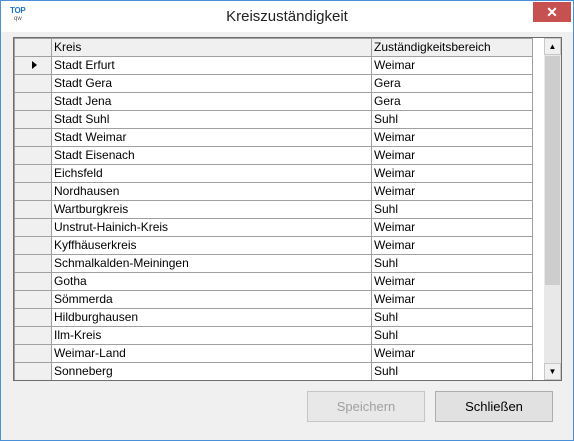 The image size is (574, 441). I want to click on table-row: Nordhausen Weimar, so click(273, 191).